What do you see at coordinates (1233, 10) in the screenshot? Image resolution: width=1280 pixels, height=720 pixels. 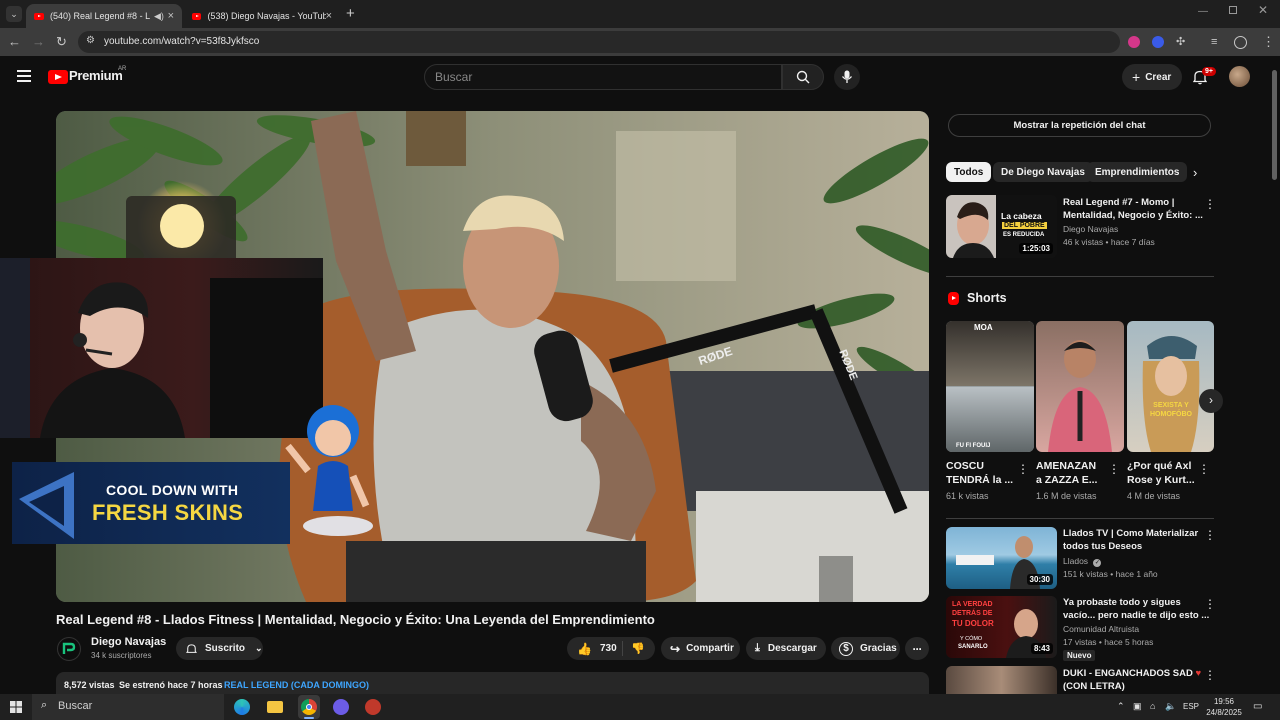 I see `restore-icon` at bounding box center [1233, 10].